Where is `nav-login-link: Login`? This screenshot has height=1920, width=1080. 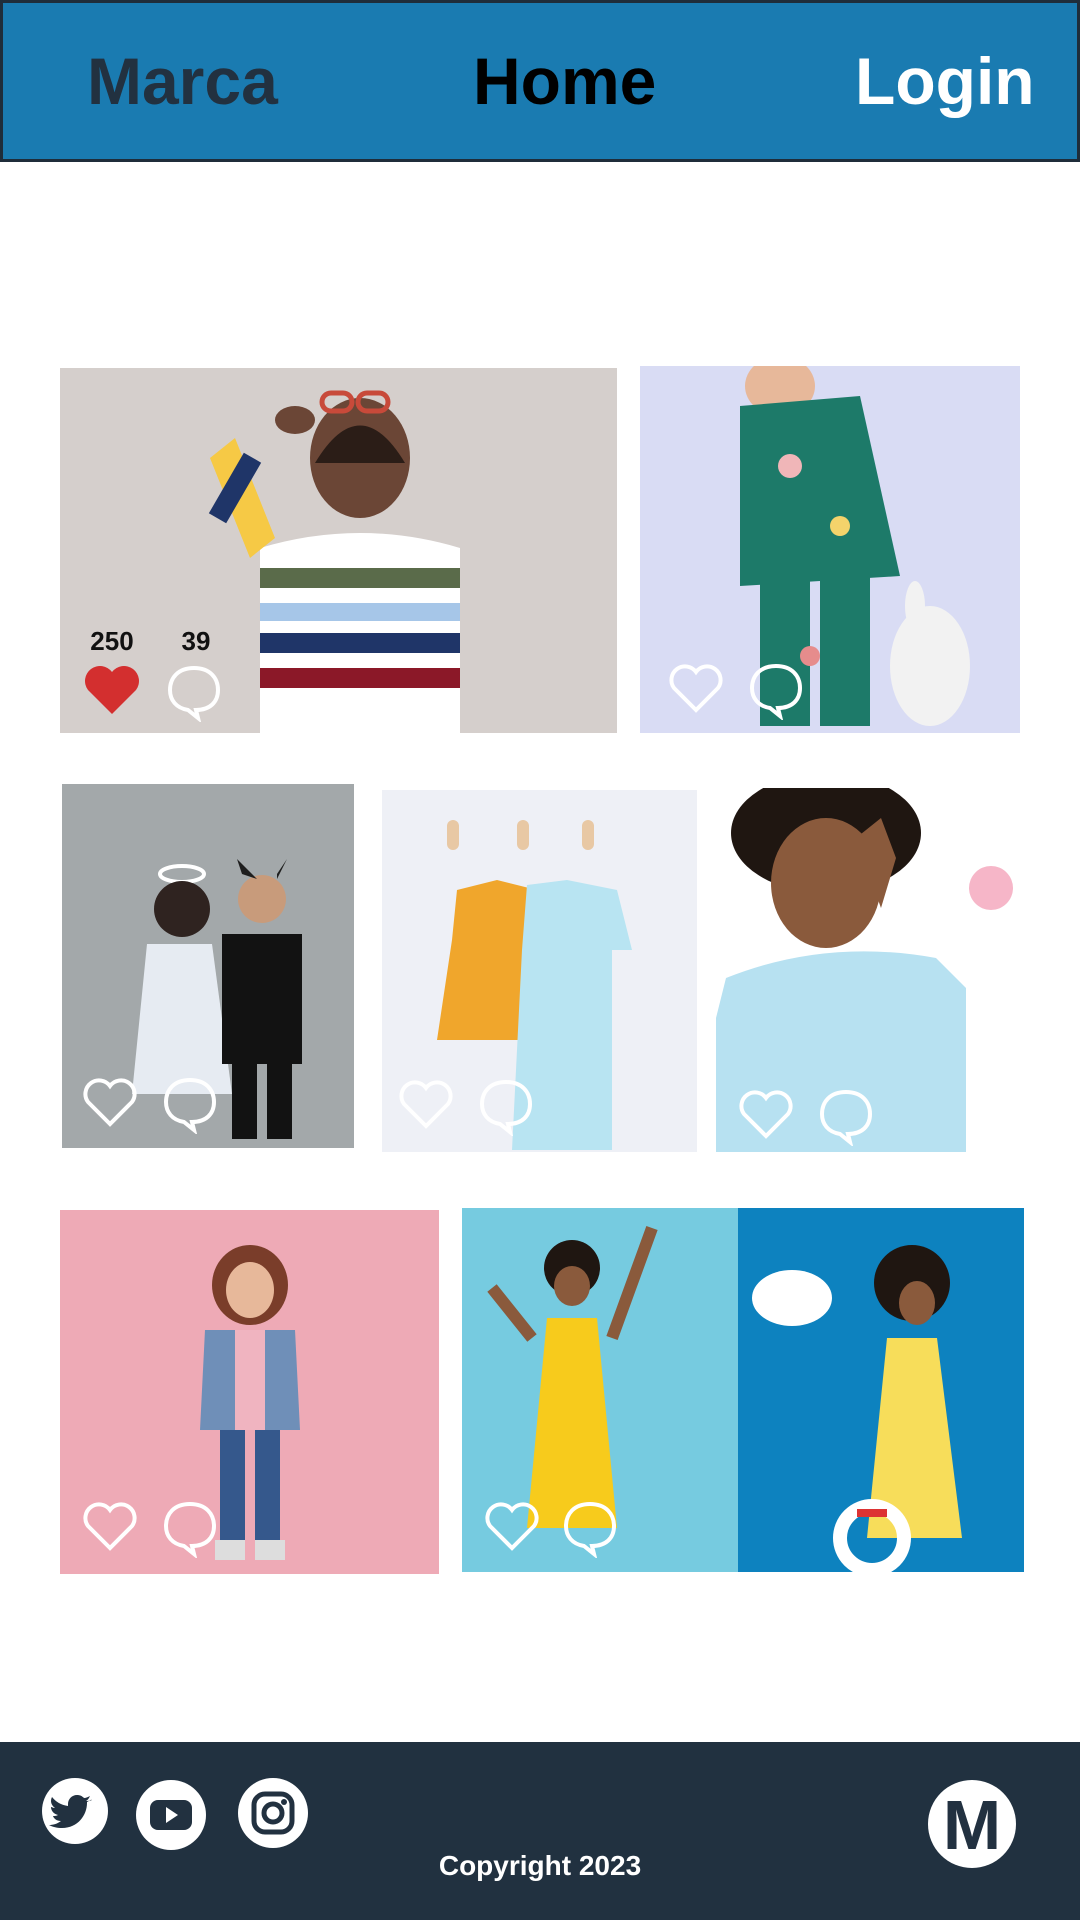
nav-login-link: Login is located at coordinates (945, 81).